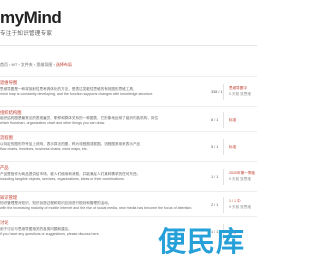  I want to click on last-post-title: 思维导图中, so click(238, 88).